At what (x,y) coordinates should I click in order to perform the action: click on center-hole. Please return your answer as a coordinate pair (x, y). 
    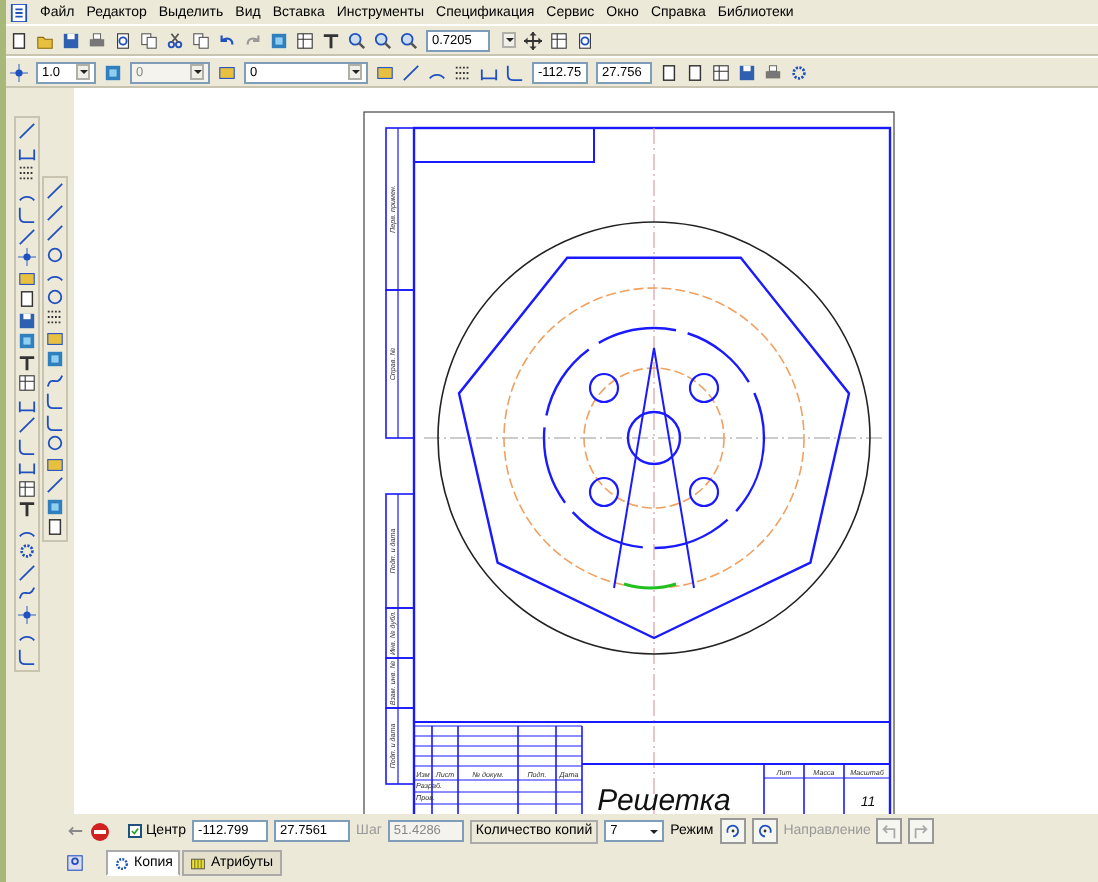
    Looking at the image, I should click on (654, 438).